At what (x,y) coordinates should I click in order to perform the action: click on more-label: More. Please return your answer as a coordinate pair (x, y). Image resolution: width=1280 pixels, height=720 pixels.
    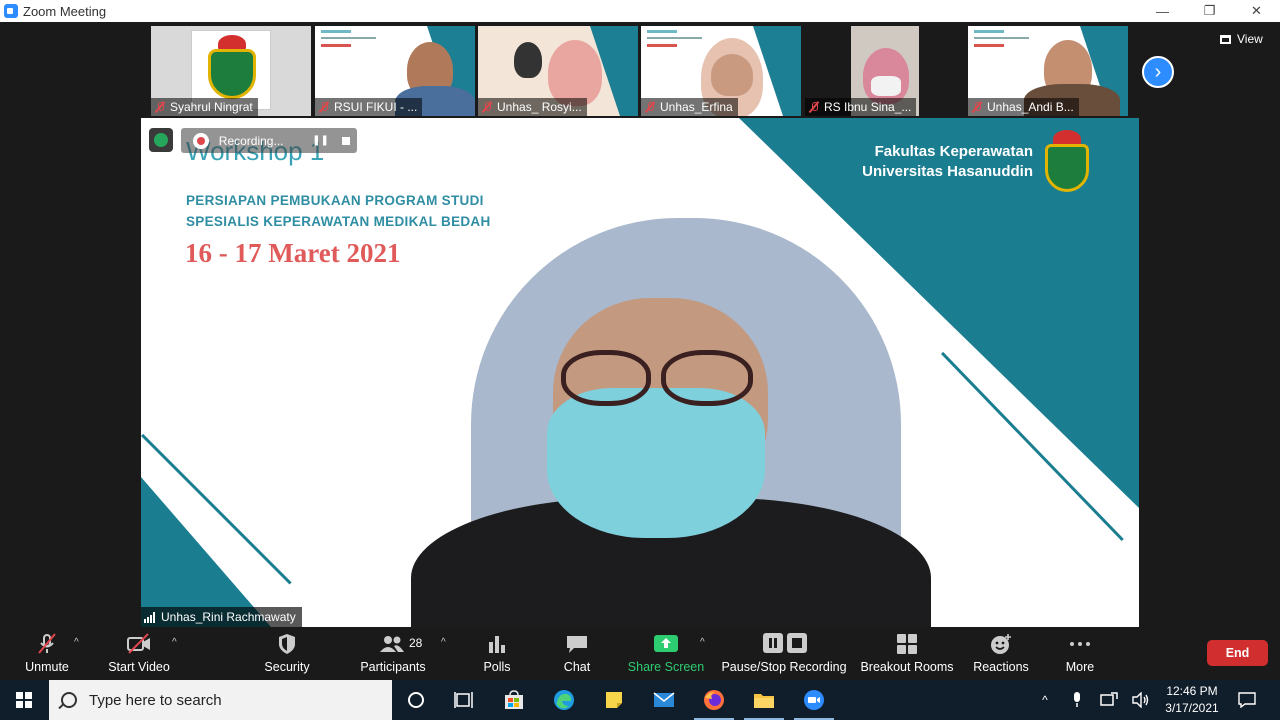
    Looking at the image, I should click on (1080, 667).